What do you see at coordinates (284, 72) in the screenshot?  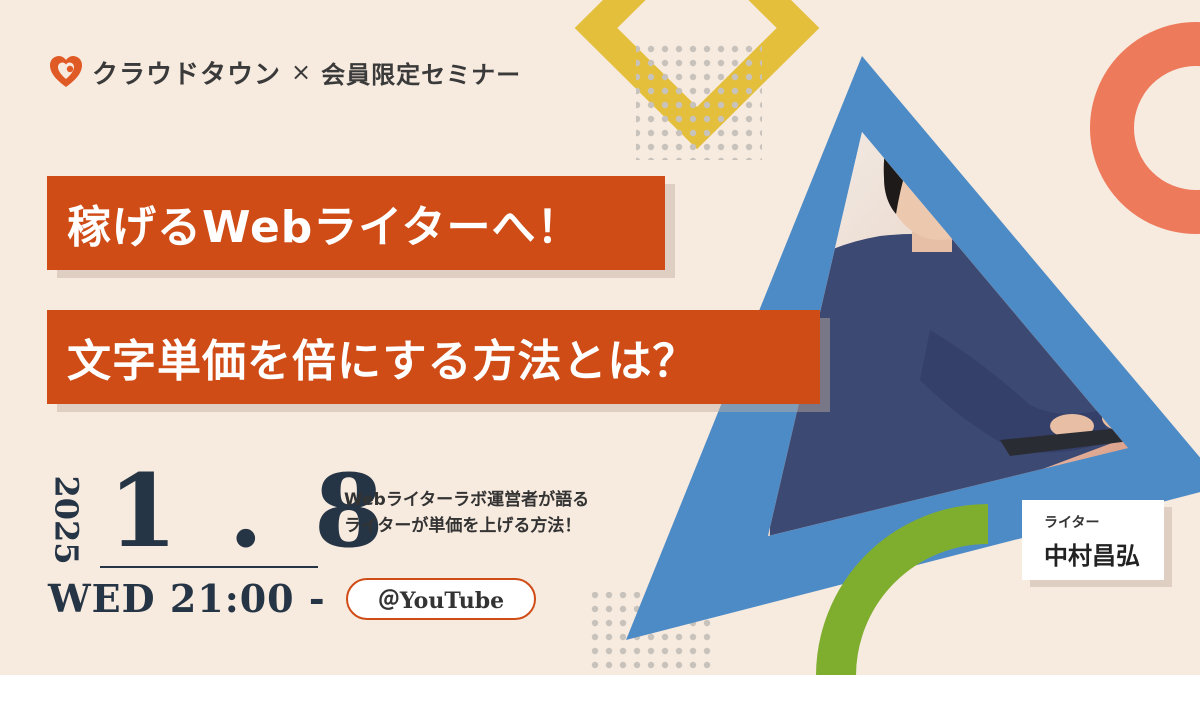 I see `brand-header: クラウドタウン × 会員限定セミナー` at bounding box center [284, 72].